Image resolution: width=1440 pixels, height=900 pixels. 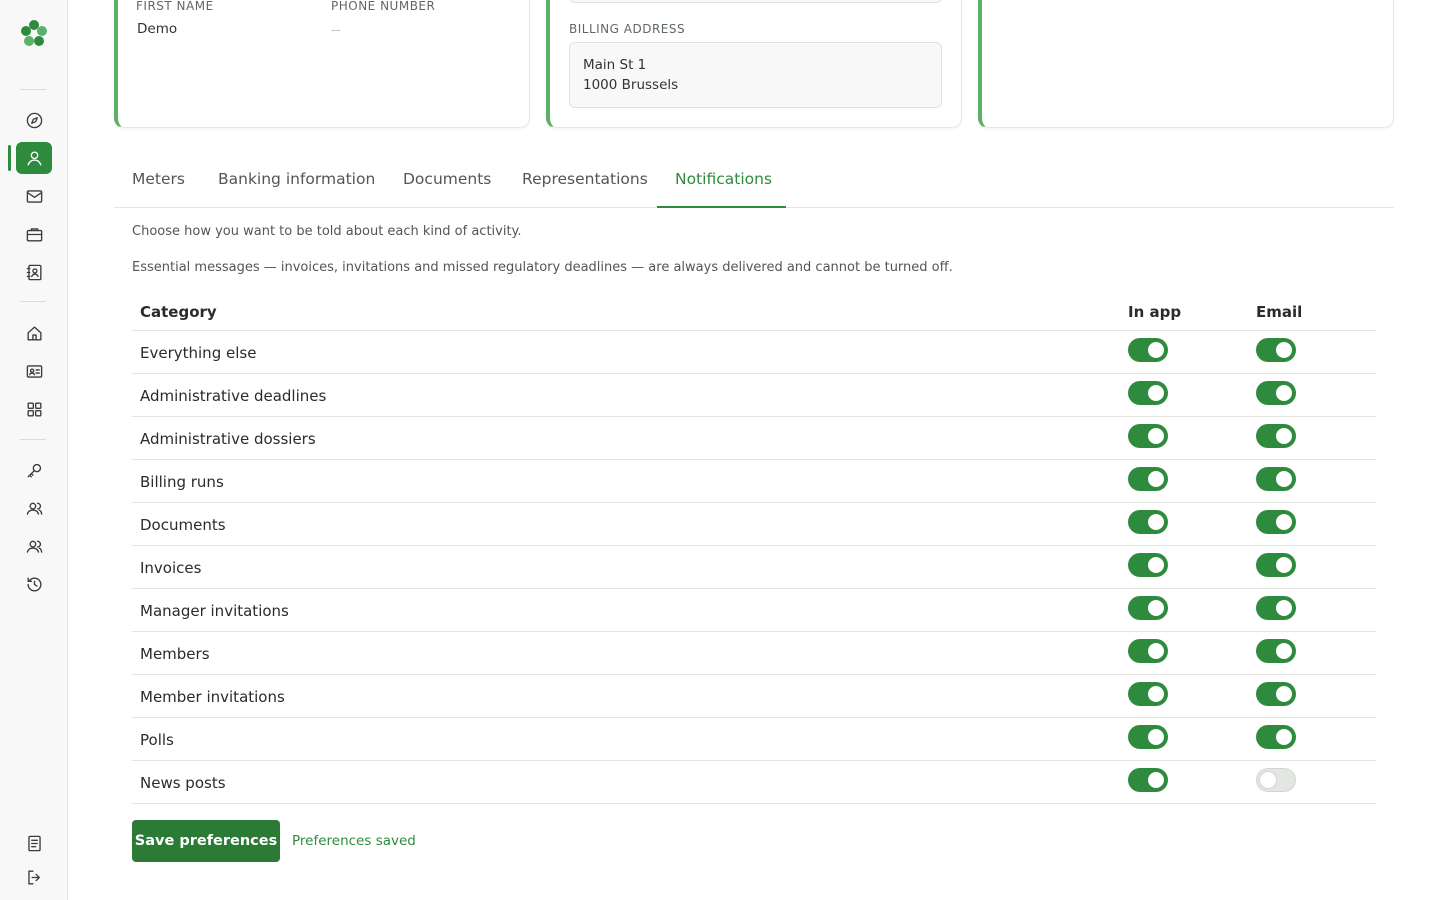 What do you see at coordinates (754, 524) in the screenshot?
I see `table-row: Documents` at bounding box center [754, 524].